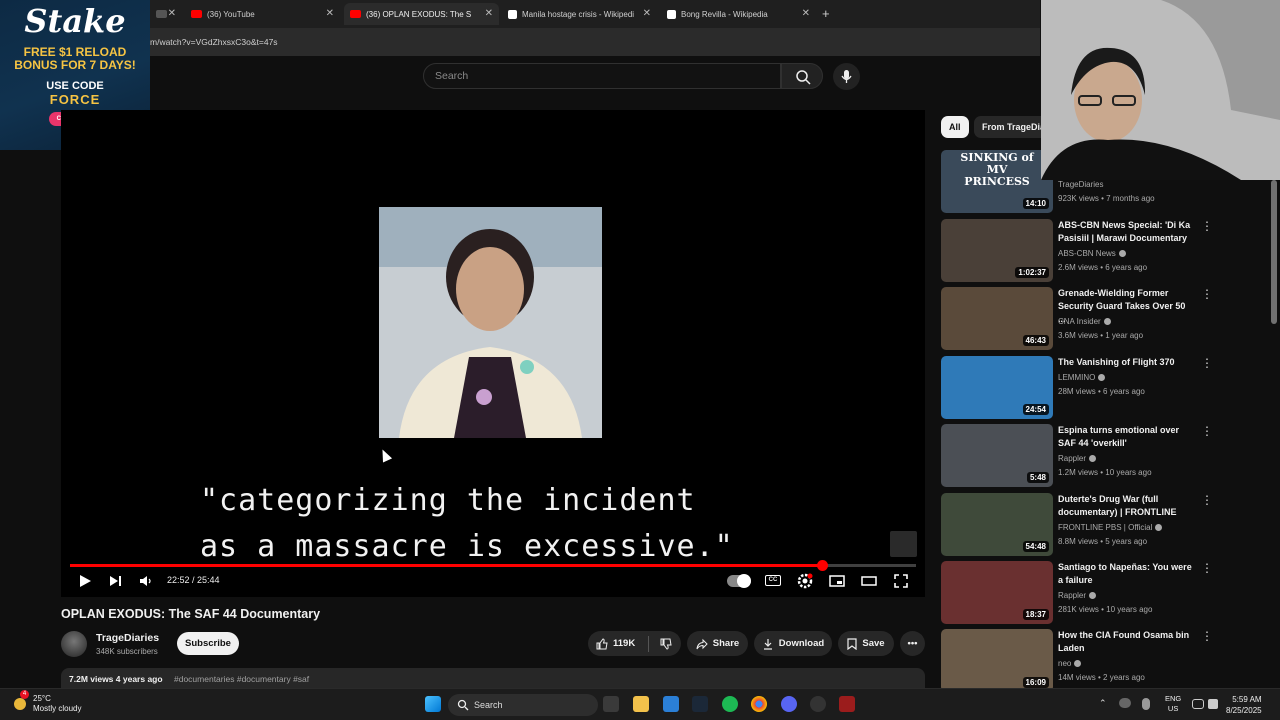 Image resolution: width=1280 pixels, height=720 pixels. What do you see at coordinates (1198, 704) in the screenshot?
I see `network-icon` at bounding box center [1198, 704].